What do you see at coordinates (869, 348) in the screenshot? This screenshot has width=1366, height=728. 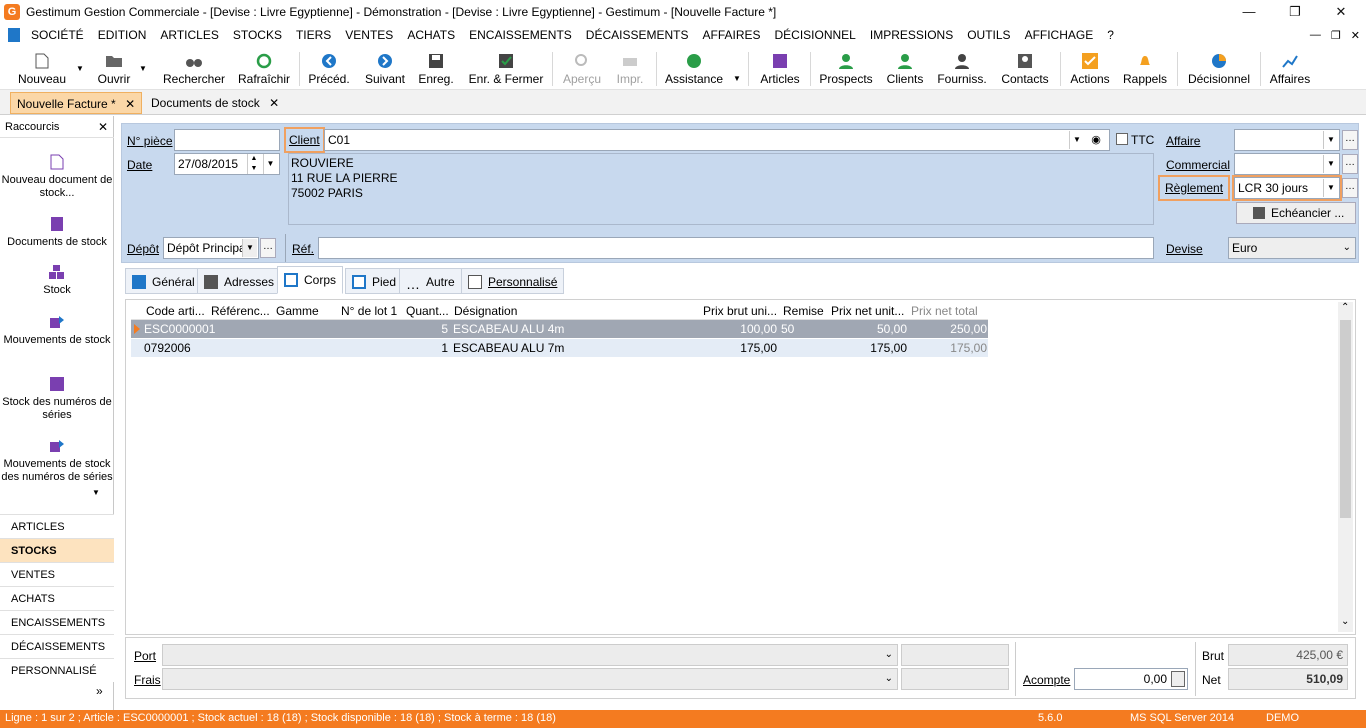 I see `cell-prix-net: 175,00` at bounding box center [869, 348].